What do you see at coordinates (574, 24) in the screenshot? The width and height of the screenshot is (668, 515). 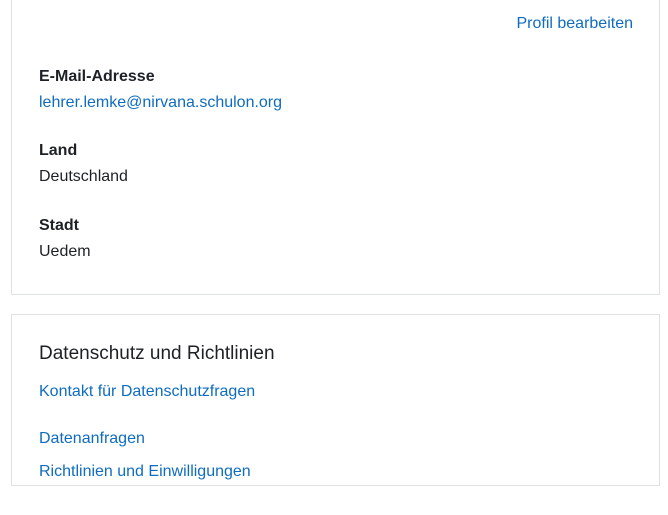 I see `edit-profile-link: Profil bearbeiten` at bounding box center [574, 24].